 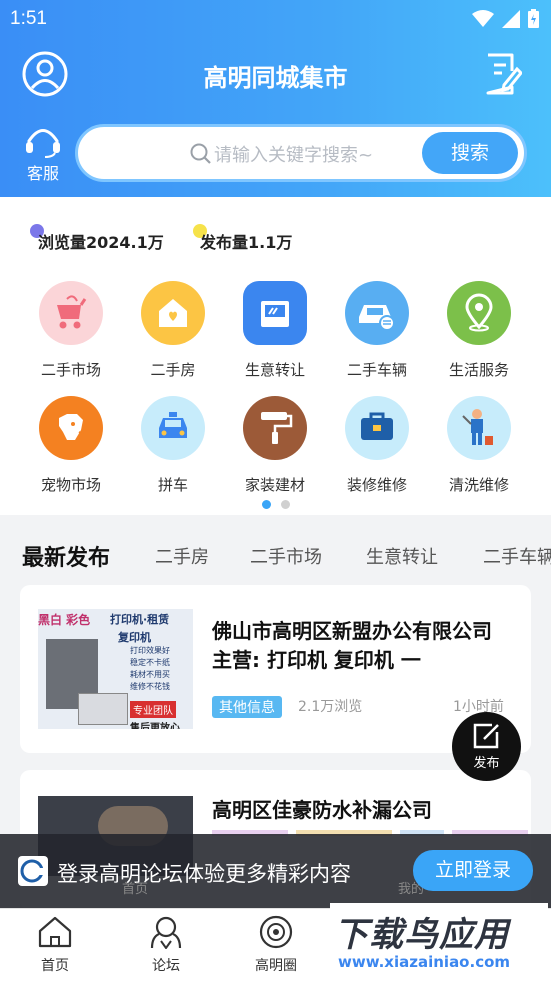 I want to click on category-label: 装修维修, so click(x=376, y=485).